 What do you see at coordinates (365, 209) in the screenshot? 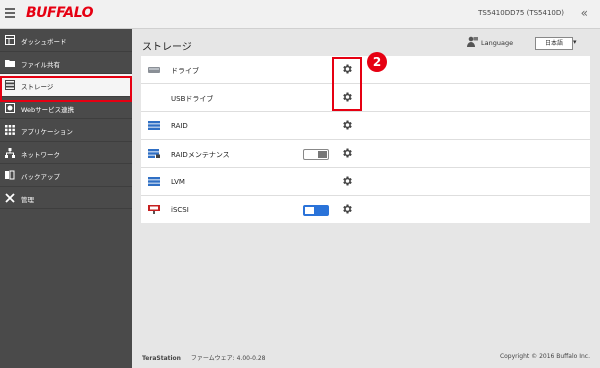
I see `row-iscsi: iSCSI` at bounding box center [365, 209].